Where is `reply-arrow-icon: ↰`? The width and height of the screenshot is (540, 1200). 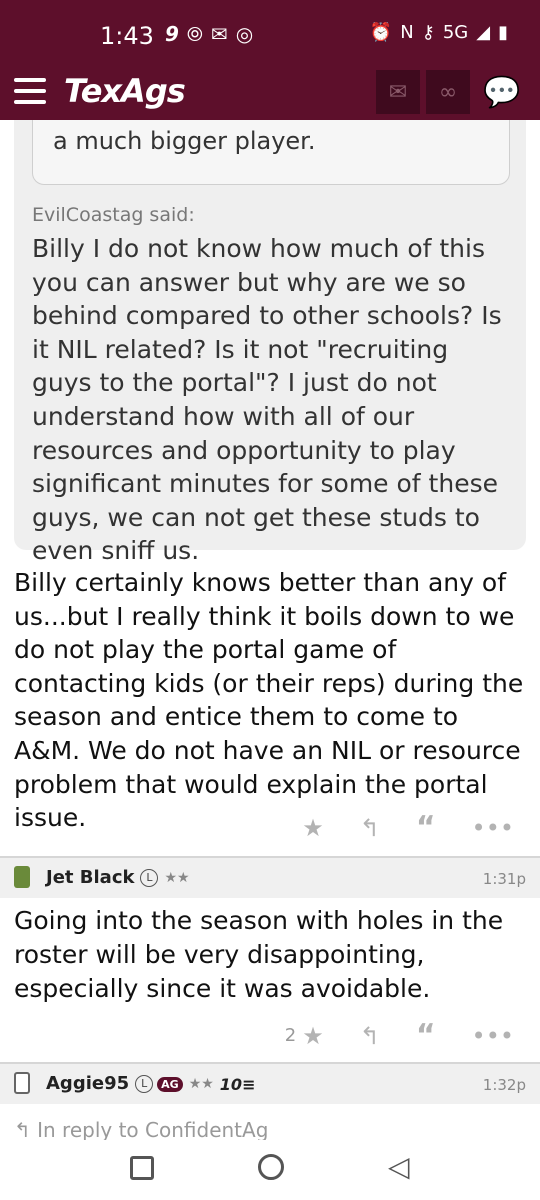 reply-arrow-icon: ↰ is located at coordinates (22, 1129).